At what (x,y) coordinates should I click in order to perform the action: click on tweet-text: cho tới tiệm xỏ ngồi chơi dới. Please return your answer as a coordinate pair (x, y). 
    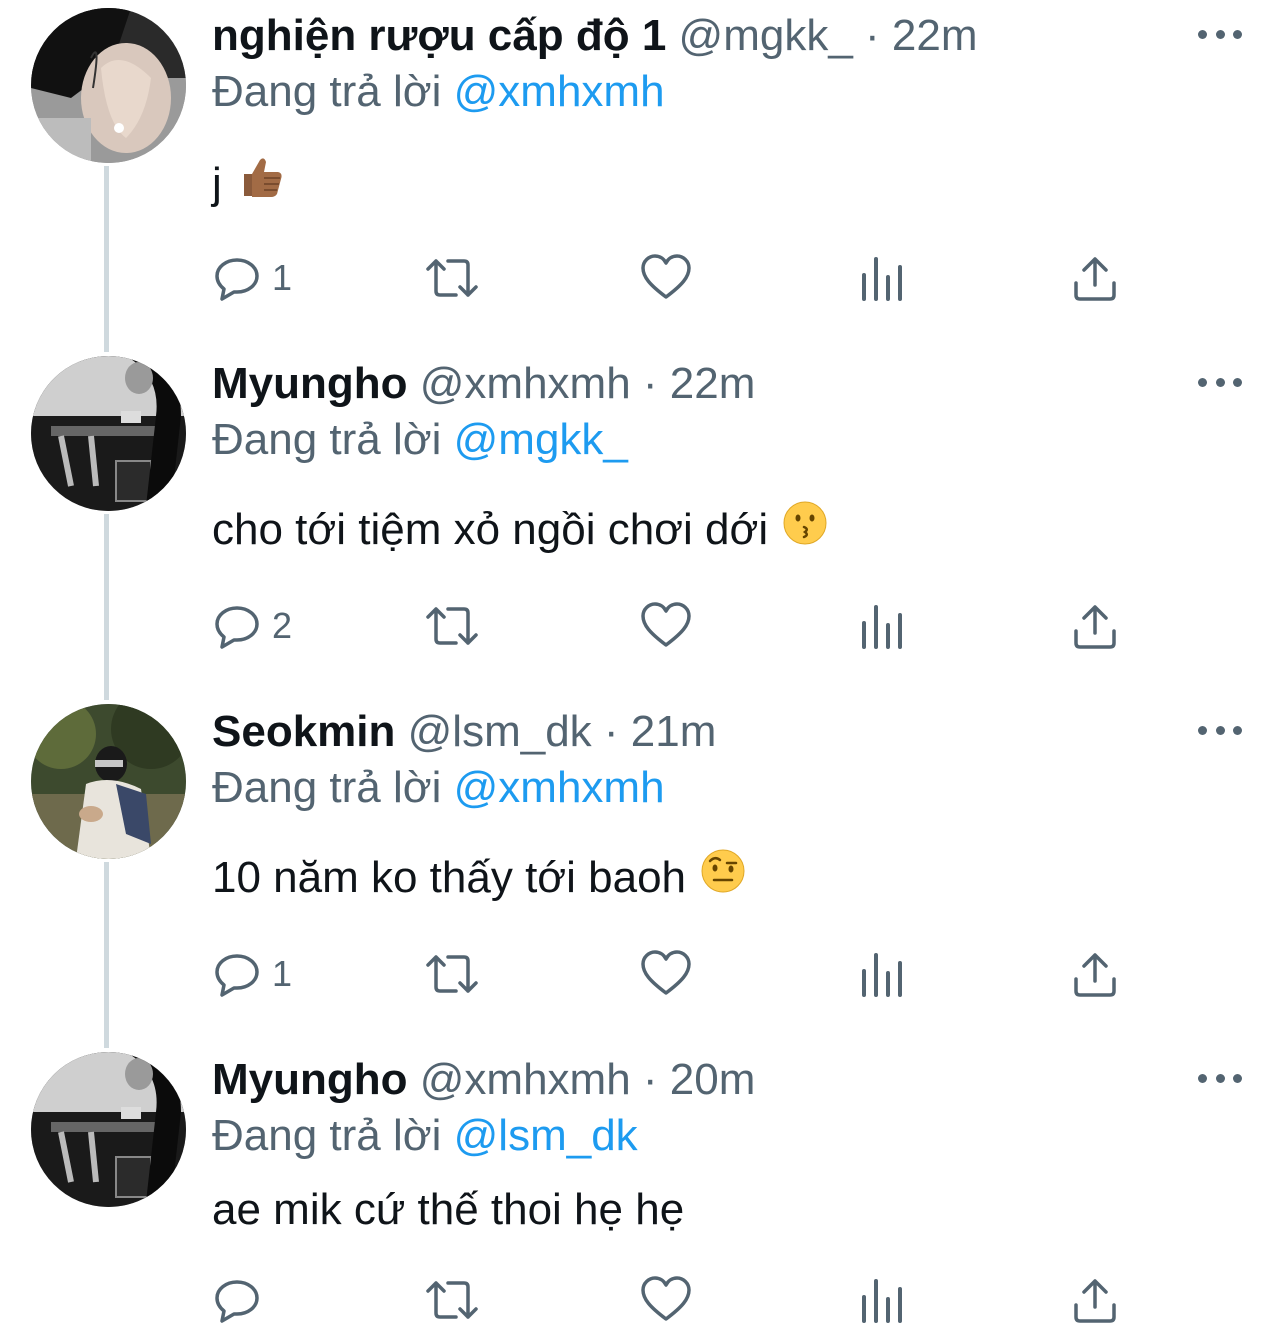
    Looking at the image, I should click on (520, 530).